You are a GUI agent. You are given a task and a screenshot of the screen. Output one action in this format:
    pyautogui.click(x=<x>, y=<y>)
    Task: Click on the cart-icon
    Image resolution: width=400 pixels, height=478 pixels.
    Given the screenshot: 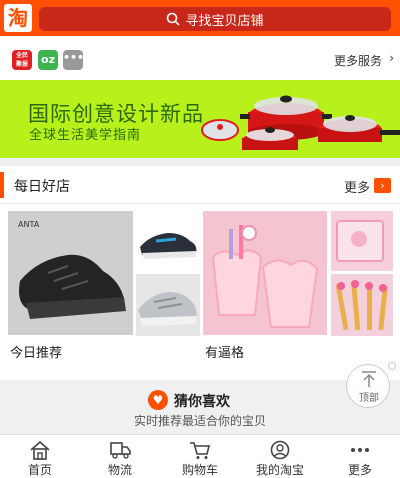 What is the action you would take?
    pyautogui.click(x=200, y=450)
    